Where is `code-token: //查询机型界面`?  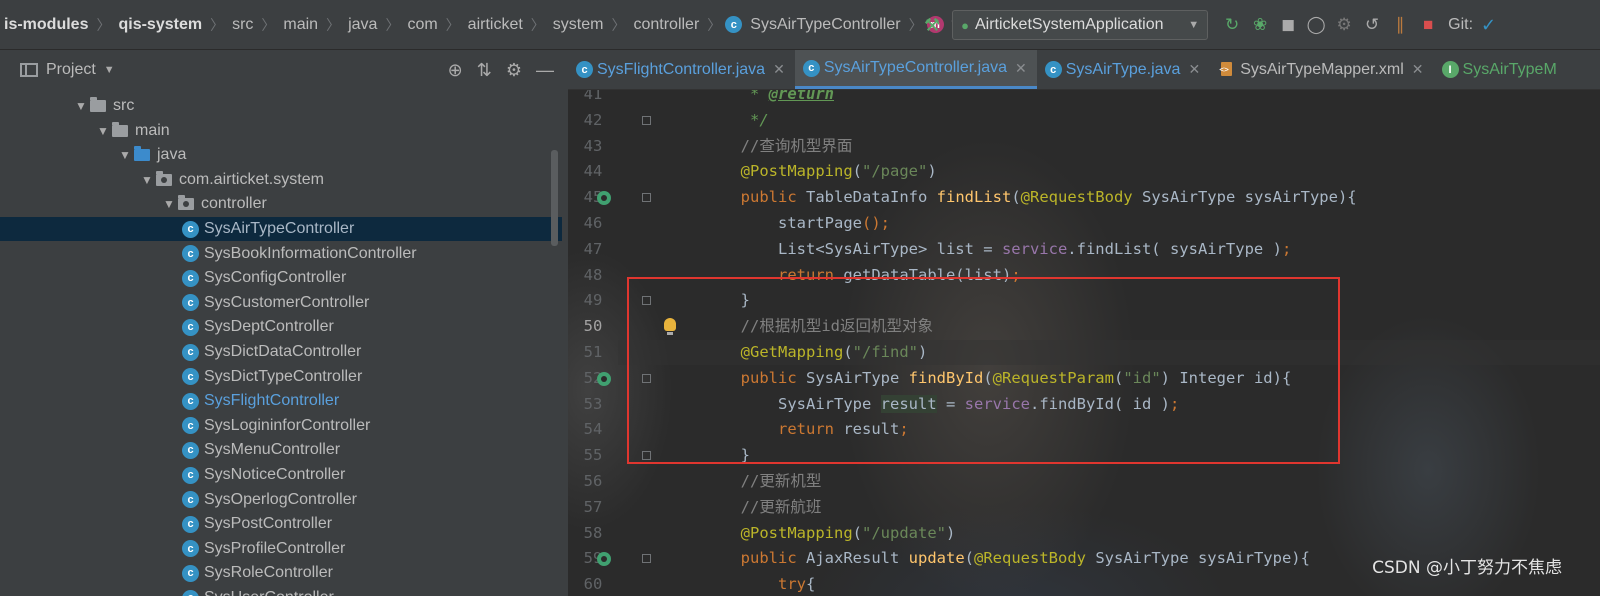
code-token: //查询机型界面 is located at coordinates (796, 145).